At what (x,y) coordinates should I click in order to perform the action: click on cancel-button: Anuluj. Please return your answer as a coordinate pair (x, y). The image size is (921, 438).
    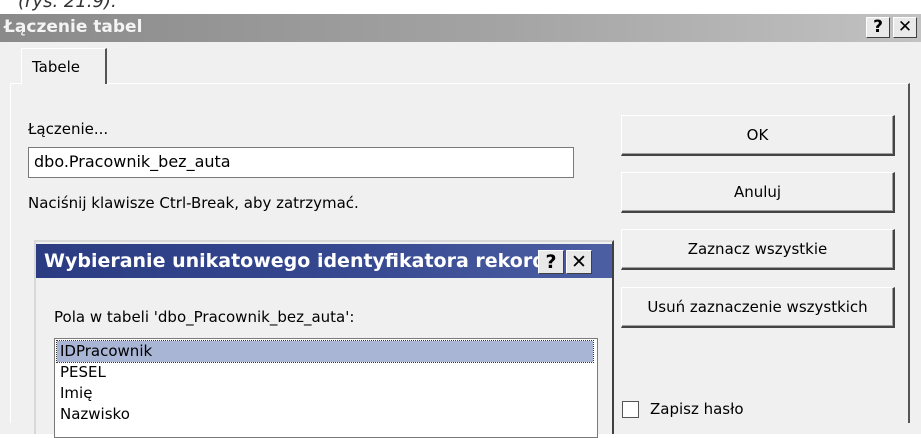
    Looking at the image, I should click on (758, 192).